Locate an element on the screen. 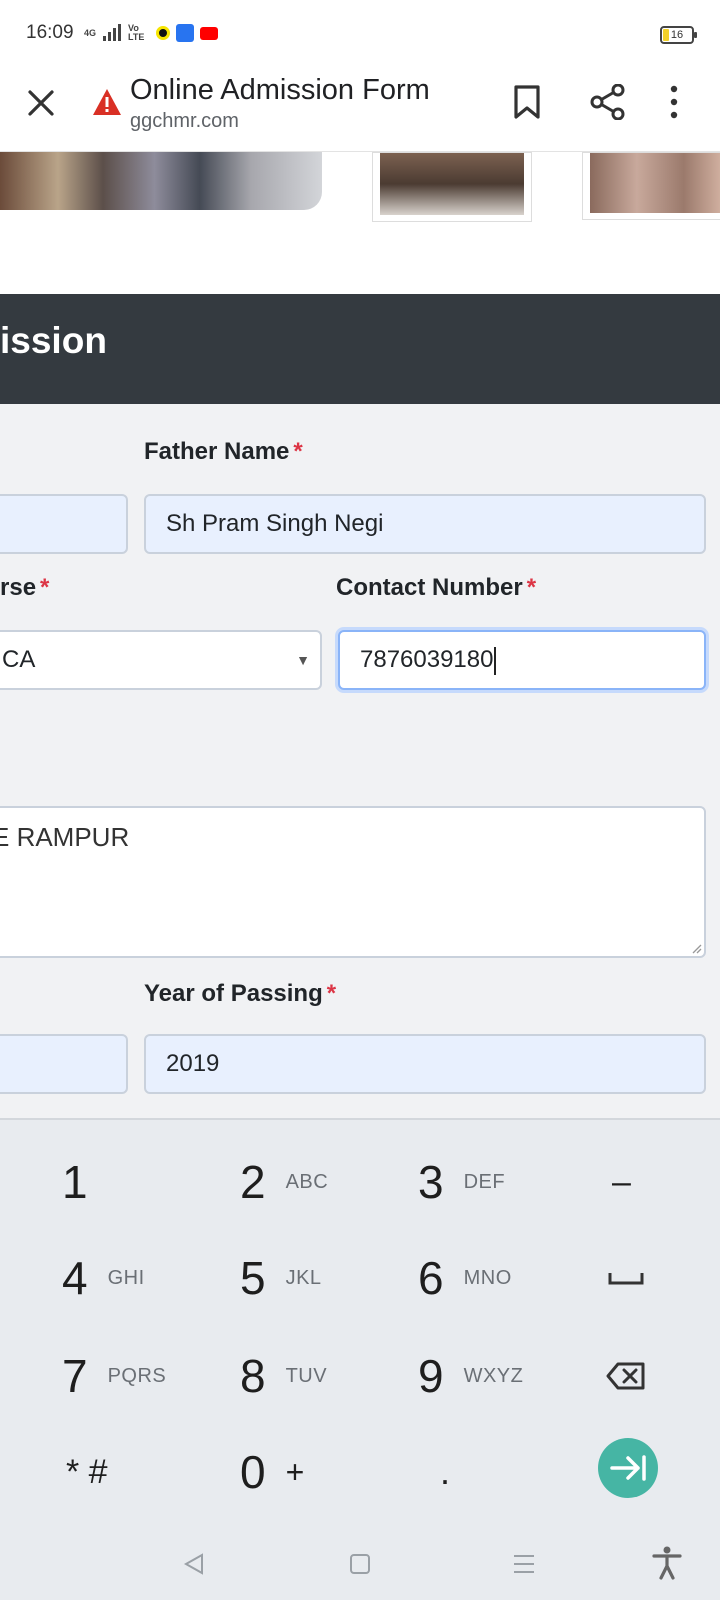 The width and height of the screenshot is (720, 1600). key-letters: JKL is located at coordinates (303, 1277).